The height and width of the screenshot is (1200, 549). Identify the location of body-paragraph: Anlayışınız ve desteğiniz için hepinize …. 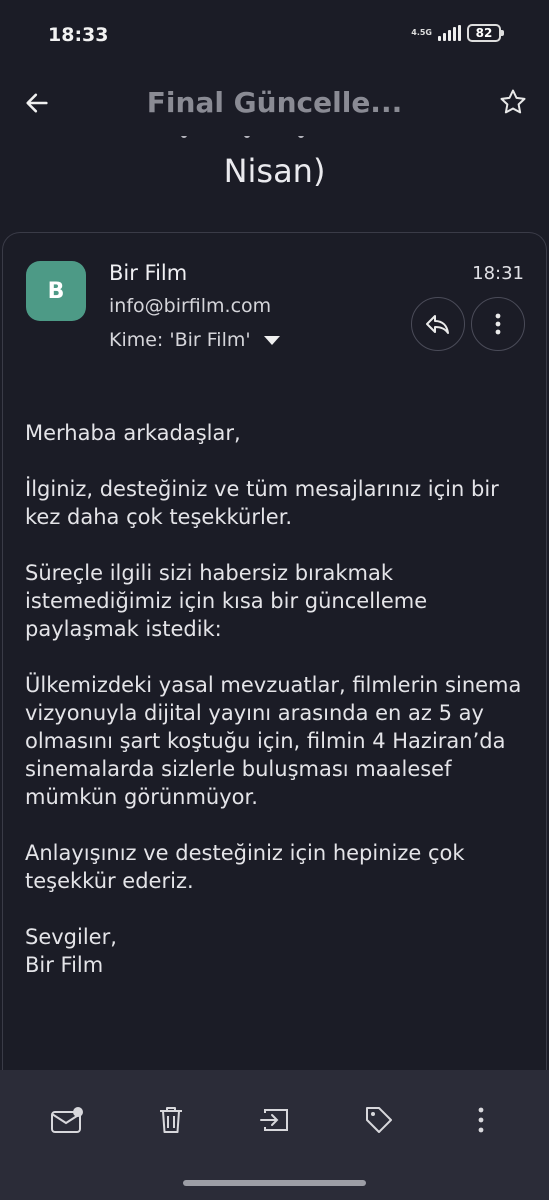
(245, 867).